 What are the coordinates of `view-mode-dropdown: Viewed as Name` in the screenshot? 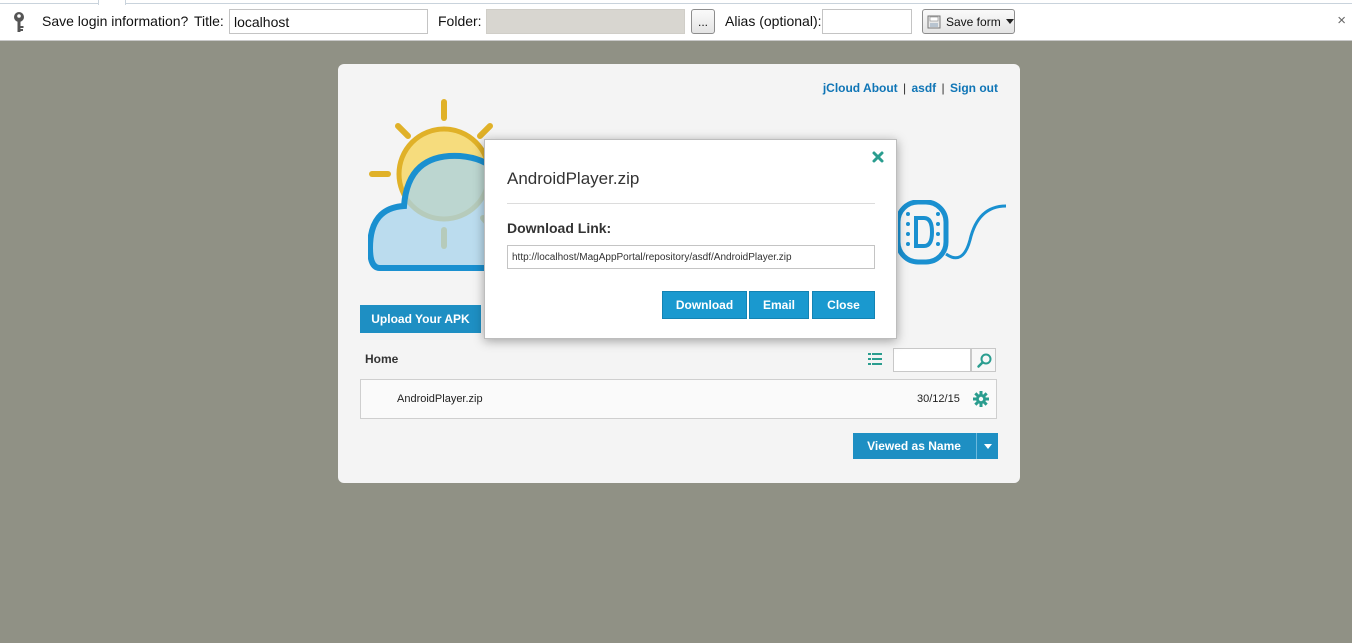 It's located at (925, 446).